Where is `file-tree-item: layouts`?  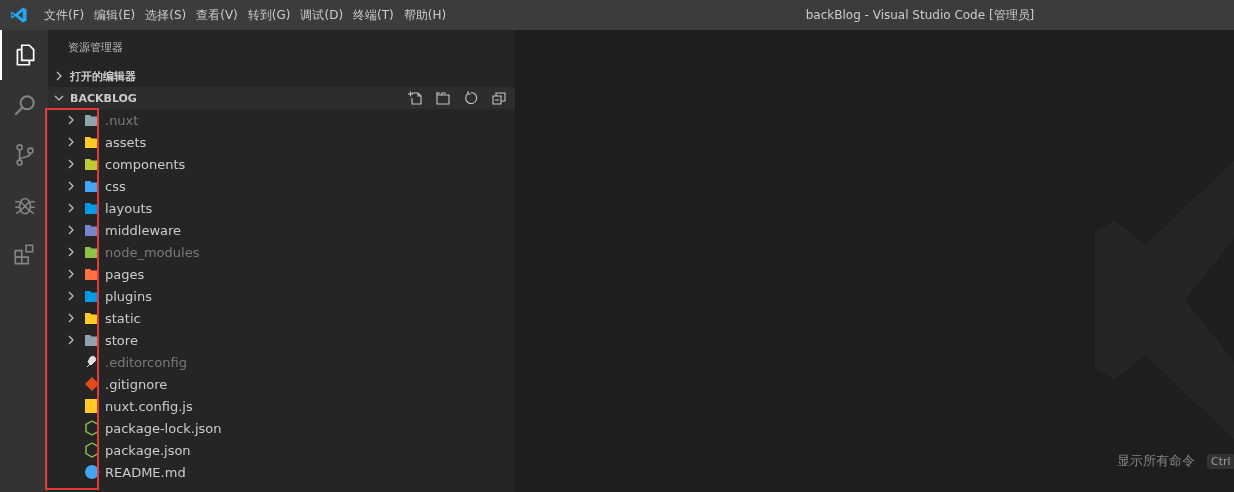 file-tree-item: layouts is located at coordinates (281, 208).